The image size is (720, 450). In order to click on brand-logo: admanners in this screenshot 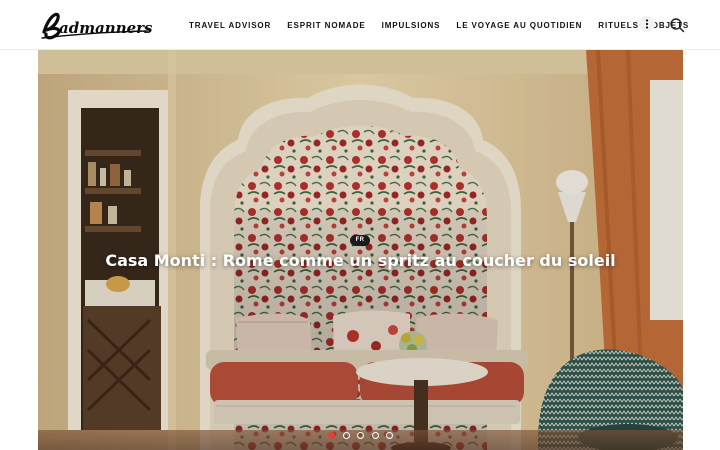, I will do `click(96, 25)`.